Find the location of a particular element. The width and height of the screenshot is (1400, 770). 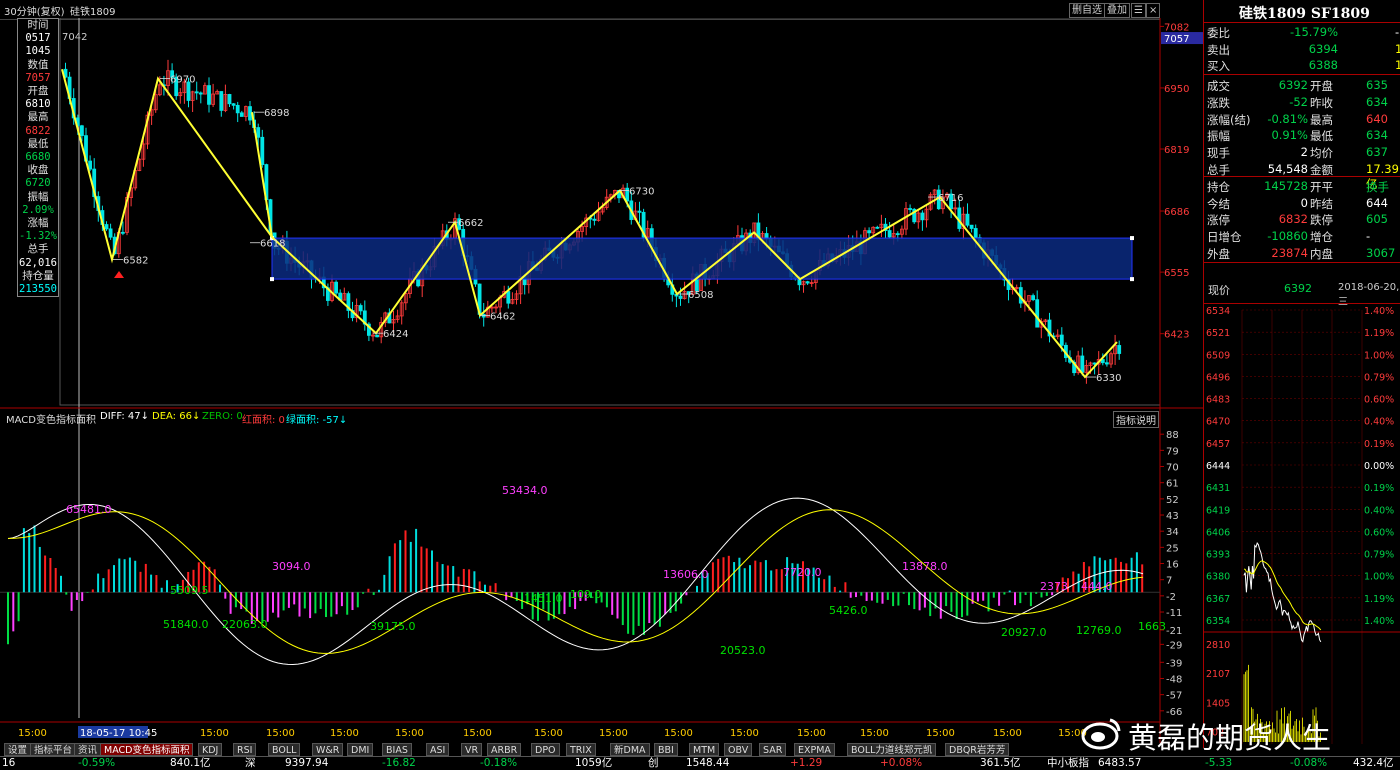

macd-tick: -21 is located at coordinates (1174, 631).